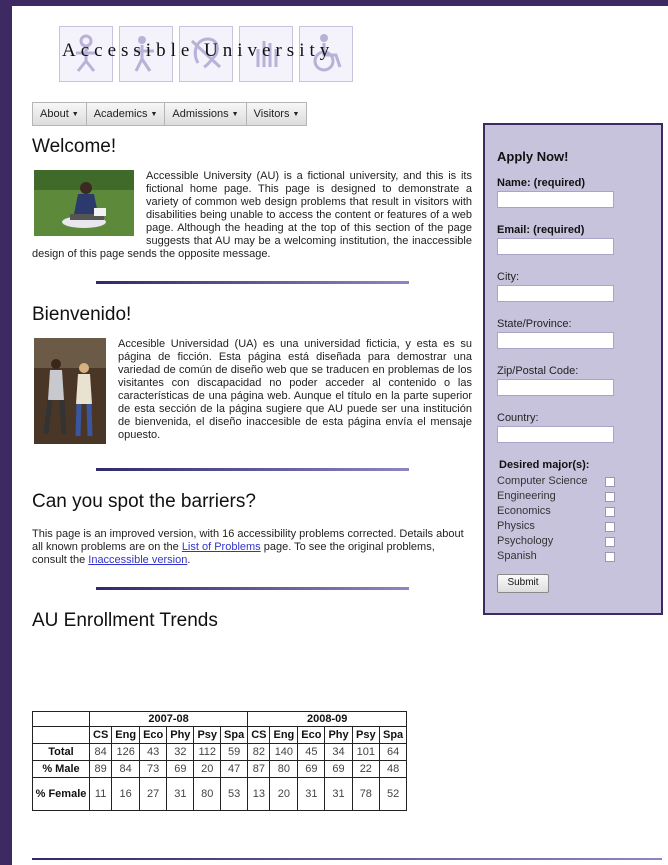 This screenshot has width=668, height=865. Describe the element at coordinates (573, 526) in the screenshot. I see `major-option: Physics` at that location.